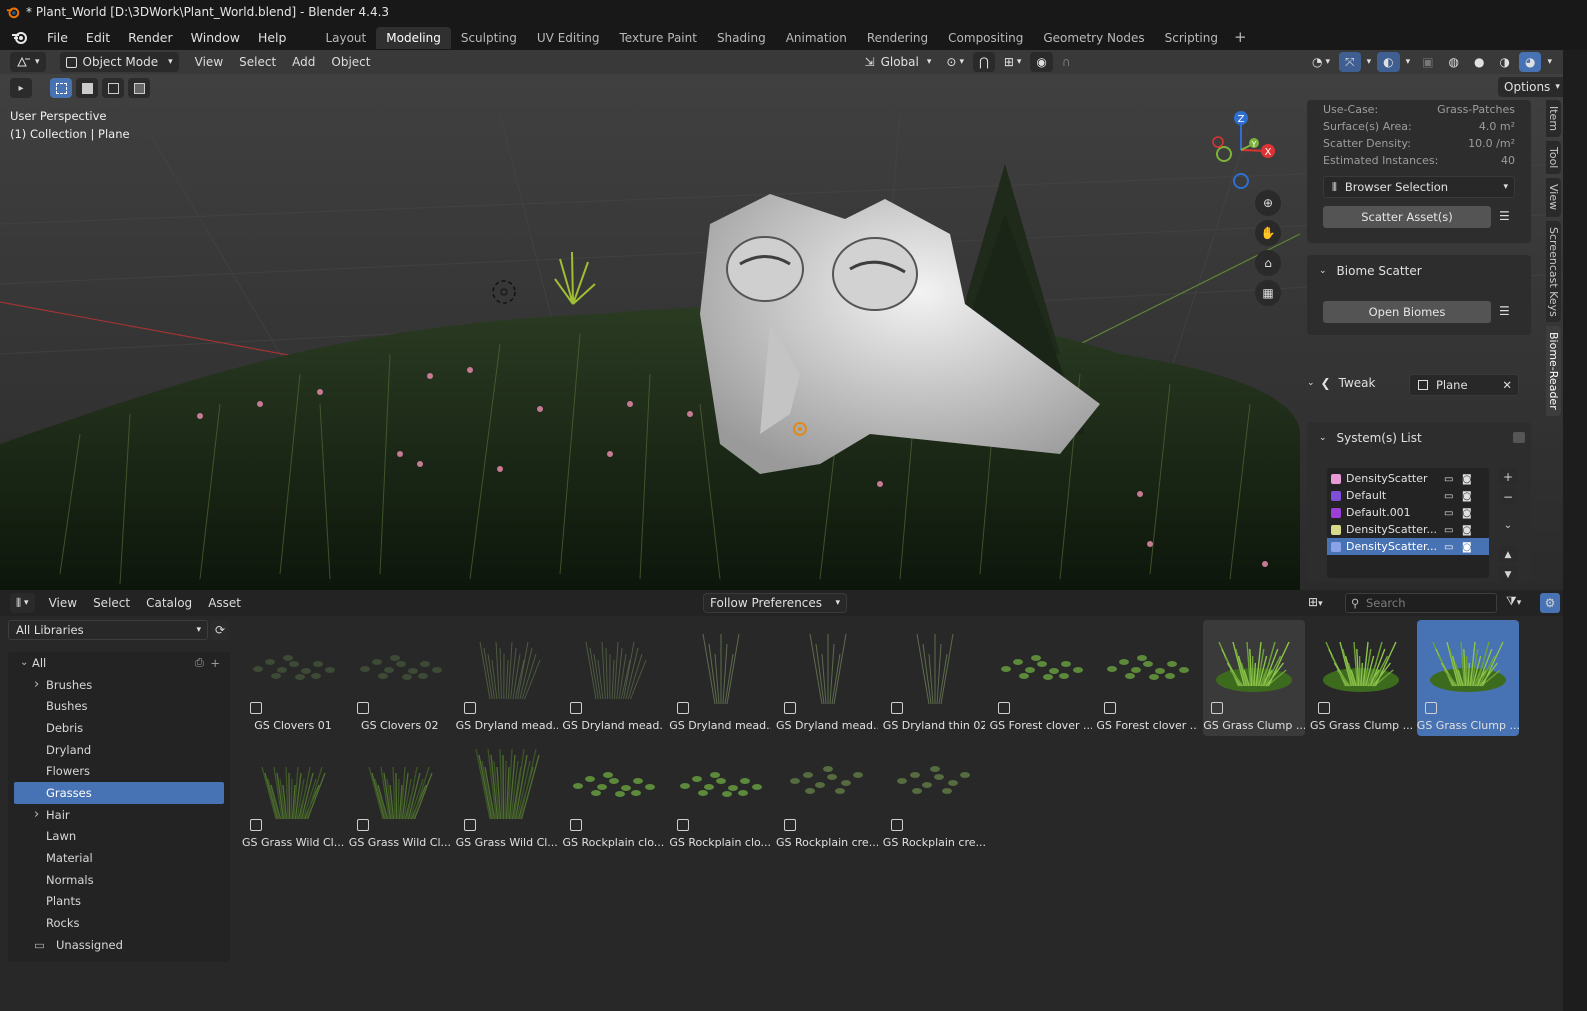 The height and width of the screenshot is (1011, 1587). I want to click on select-new-button, so click(61, 88).